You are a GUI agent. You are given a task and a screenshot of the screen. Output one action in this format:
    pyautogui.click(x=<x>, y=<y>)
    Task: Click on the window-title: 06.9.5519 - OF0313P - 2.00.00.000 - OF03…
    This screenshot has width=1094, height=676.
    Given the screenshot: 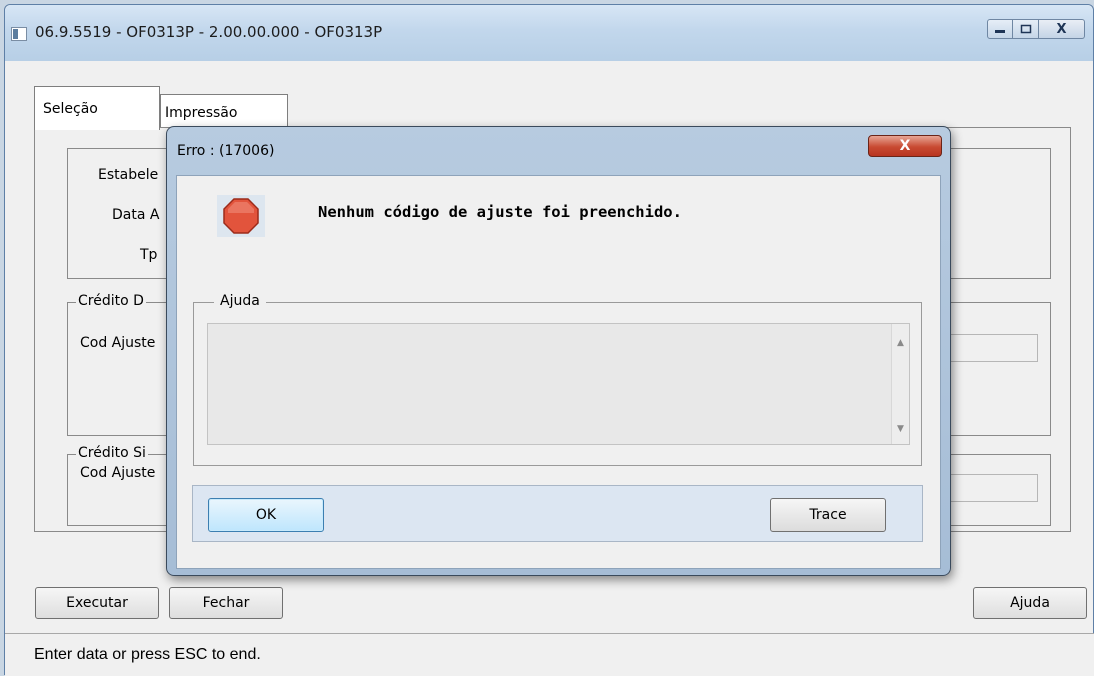 What is the action you would take?
    pyautogui.click(x=209, y=32)
    